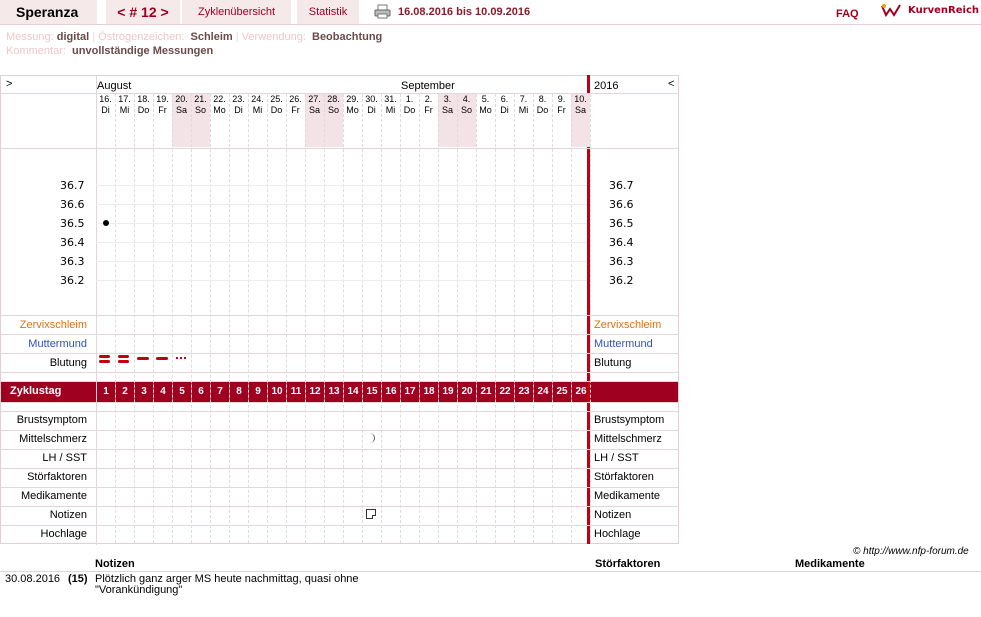  I want to click on cycle-day-cell: 13, so click(333, 392).